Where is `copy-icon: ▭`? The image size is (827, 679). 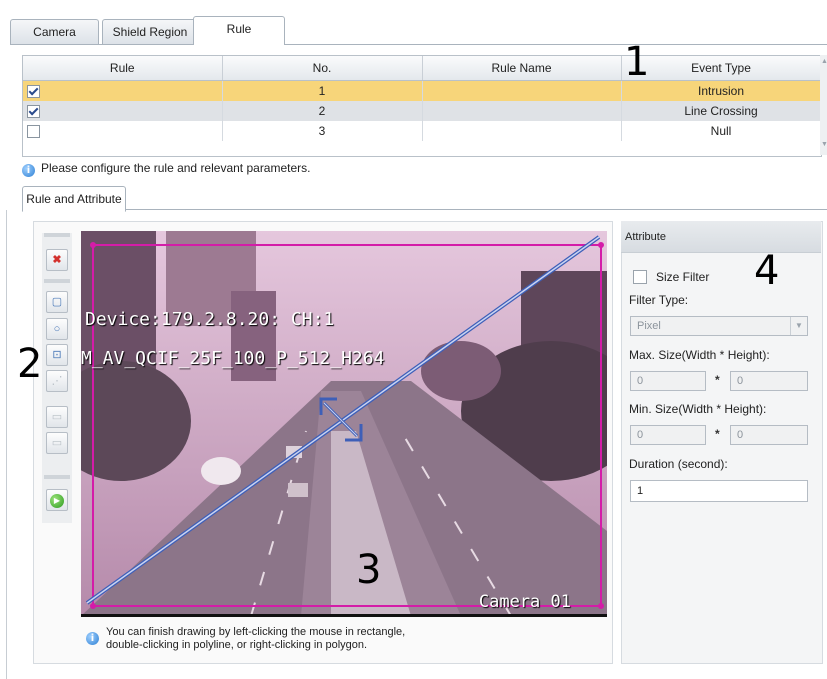 copy-icon: ▭ is located at coordinates (57, 417).